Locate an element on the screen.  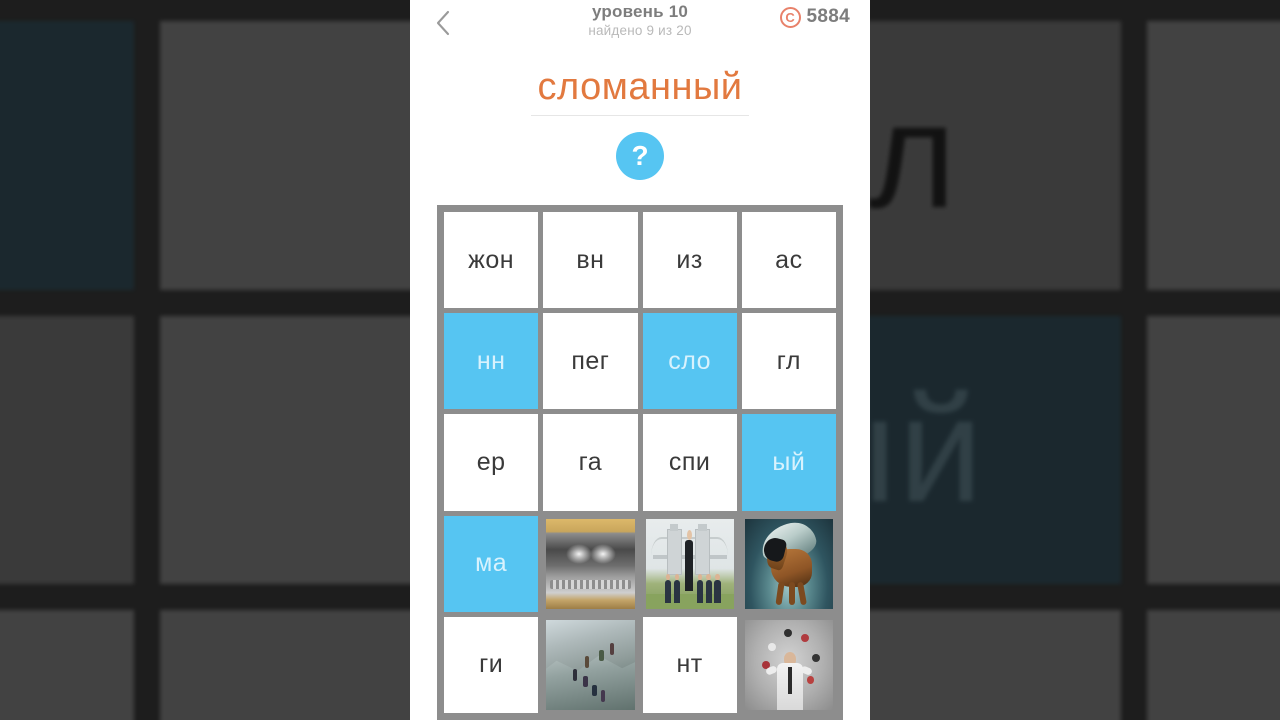
hint-area: ? is located at coordinates (640, 156).